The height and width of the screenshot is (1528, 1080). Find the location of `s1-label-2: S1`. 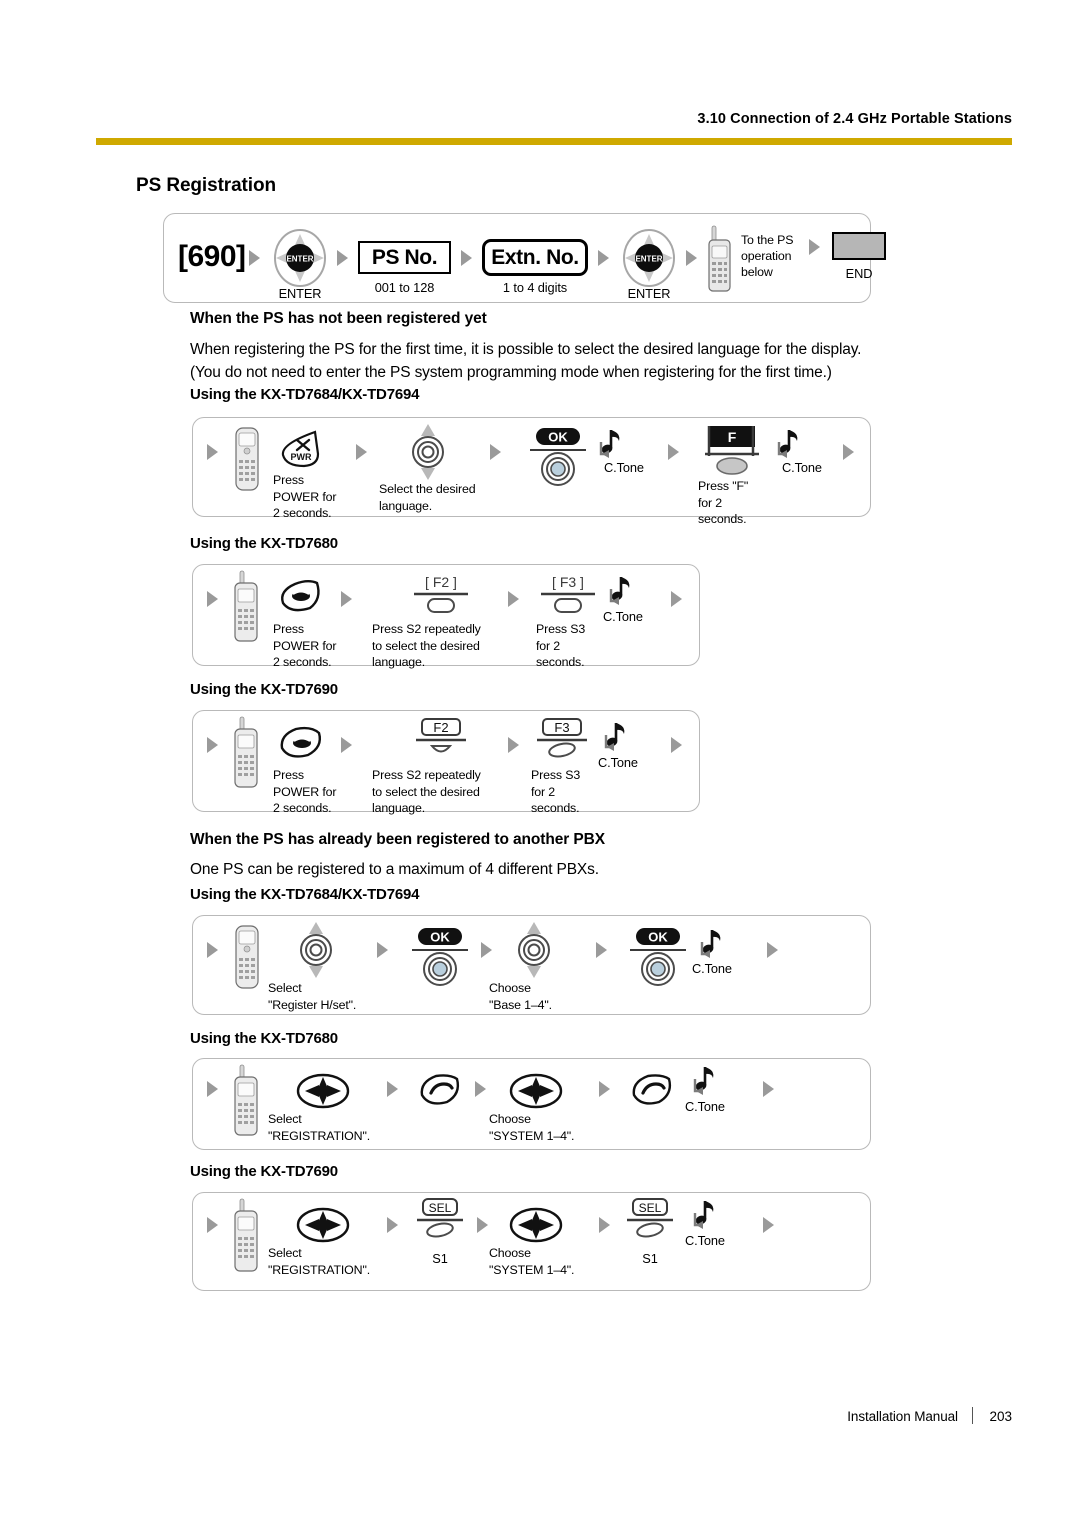

s1-label-2: S1 is located at coordinates (650, 1258).